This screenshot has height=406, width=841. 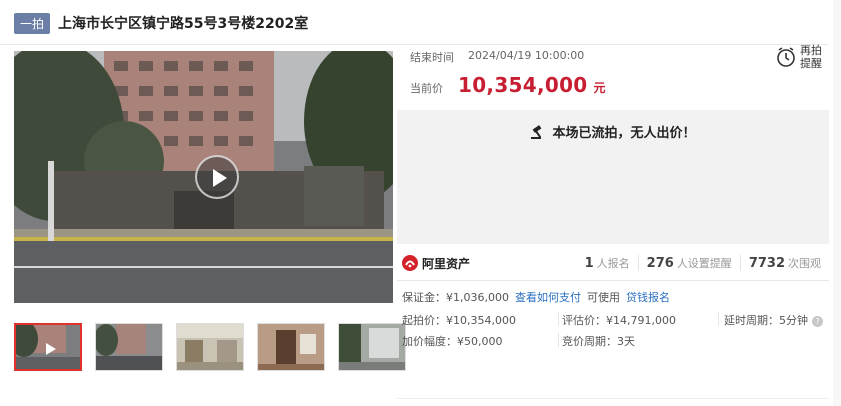 What do you see at coordinates (648, 297) in the screenshot?
I see `loan-register-link: 贷钱报名` at bounding box center [648, 297].